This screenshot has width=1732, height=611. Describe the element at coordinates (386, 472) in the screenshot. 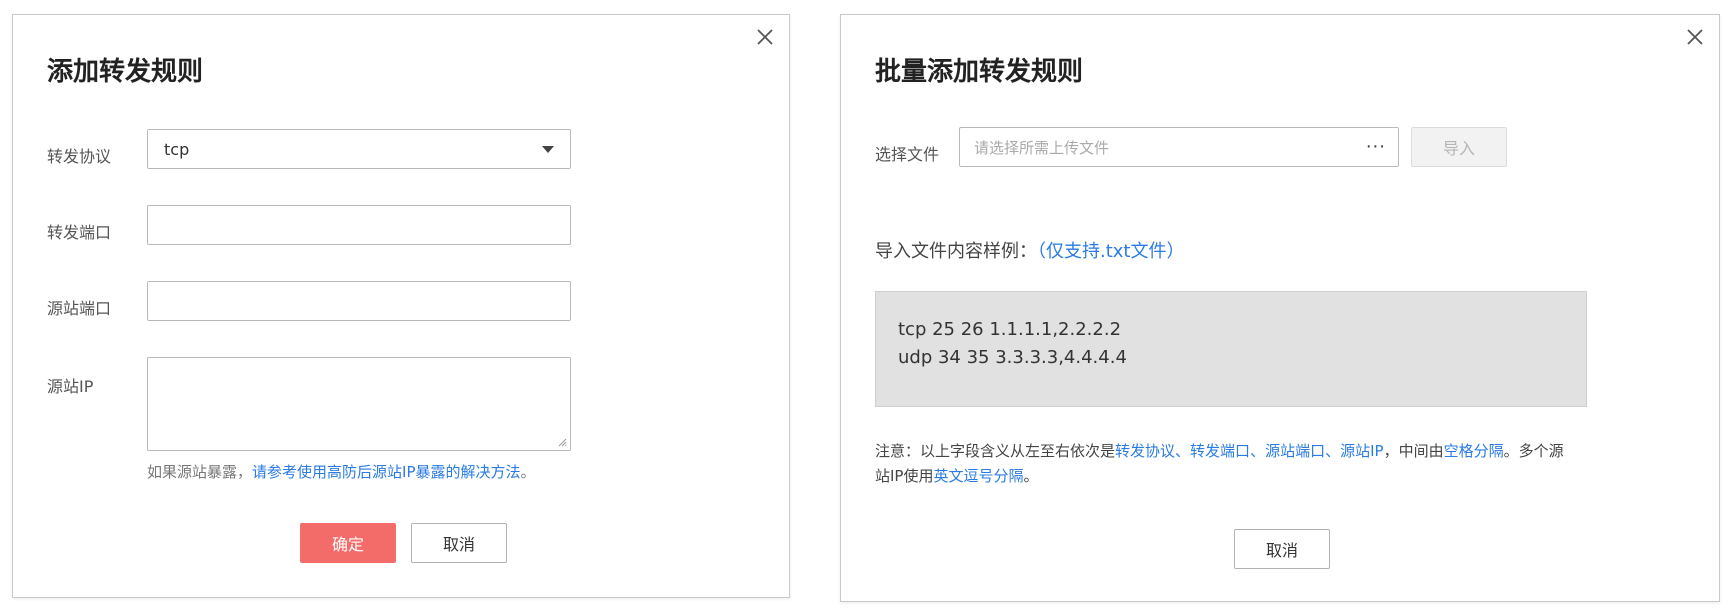

I see `solution-link: 请参考使用高防后源站IP暴露的解决方法` at that location.